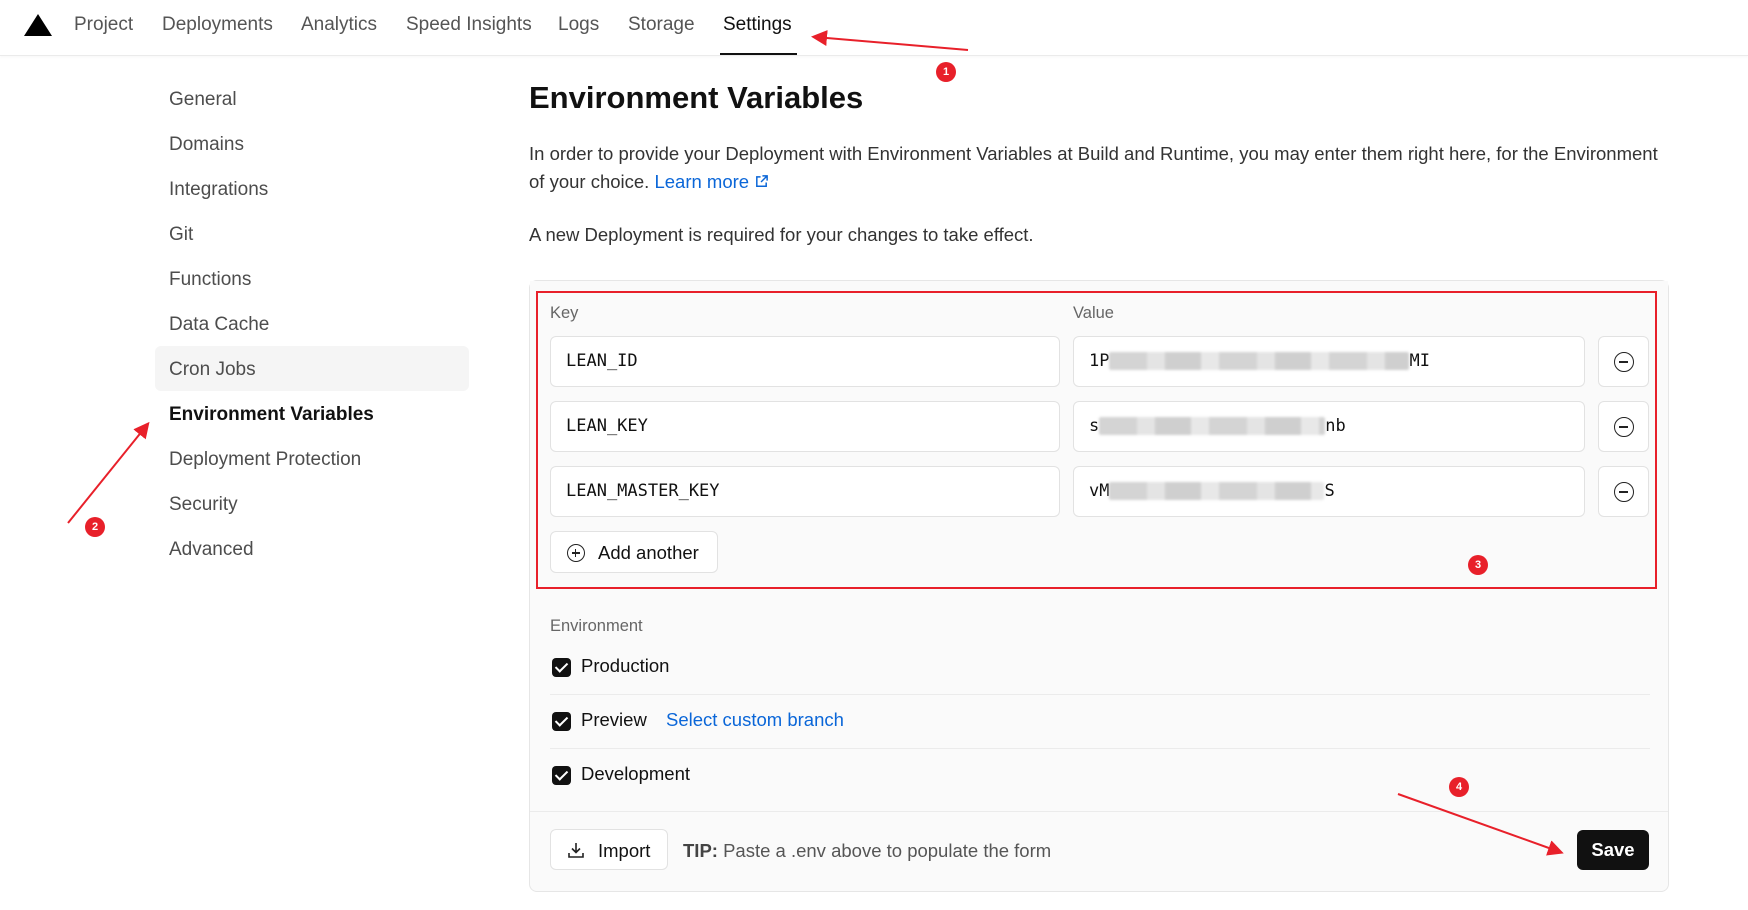 Image resolution: width=1748 pixels, height=910 pixels. Describe the element at coordinates (1100, 776) in the screenshot. I see `env-row-development: Development` at that location.